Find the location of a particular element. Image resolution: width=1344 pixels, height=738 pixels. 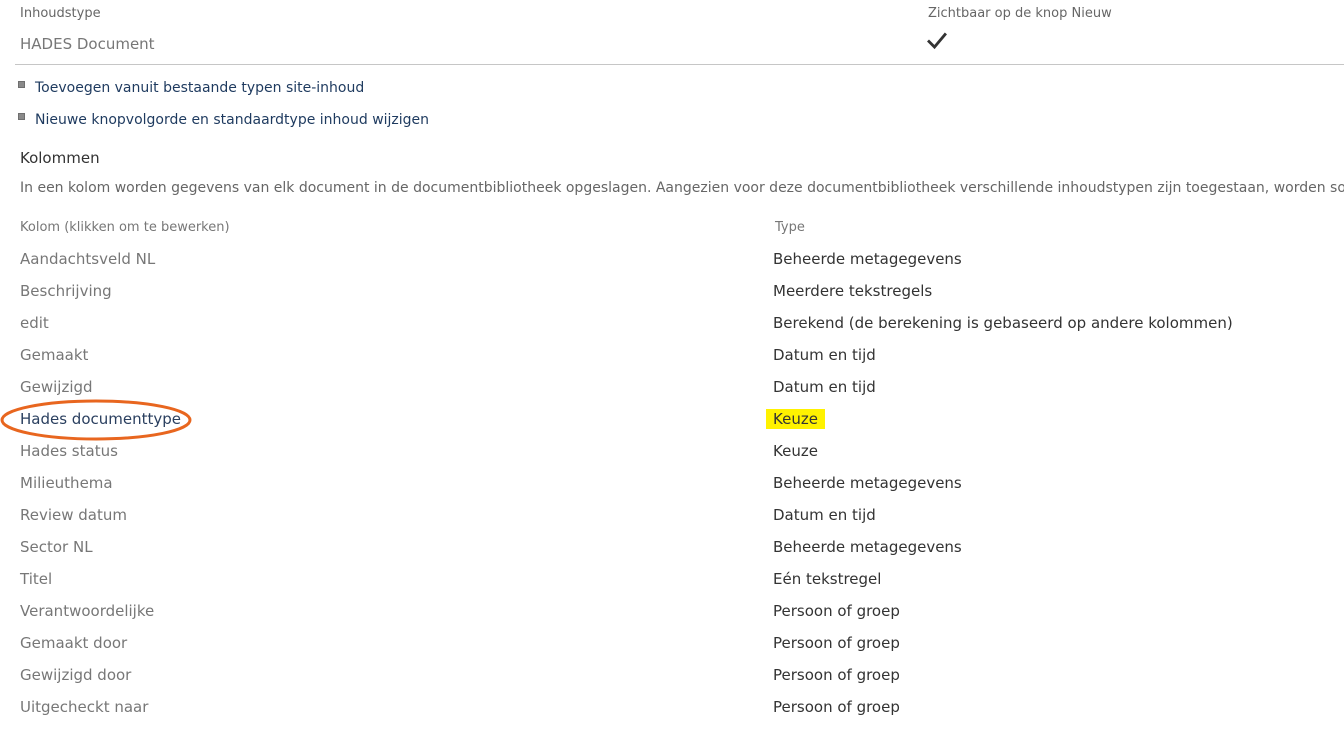

column-name-link: Titel is located at coordinates (36, 579).